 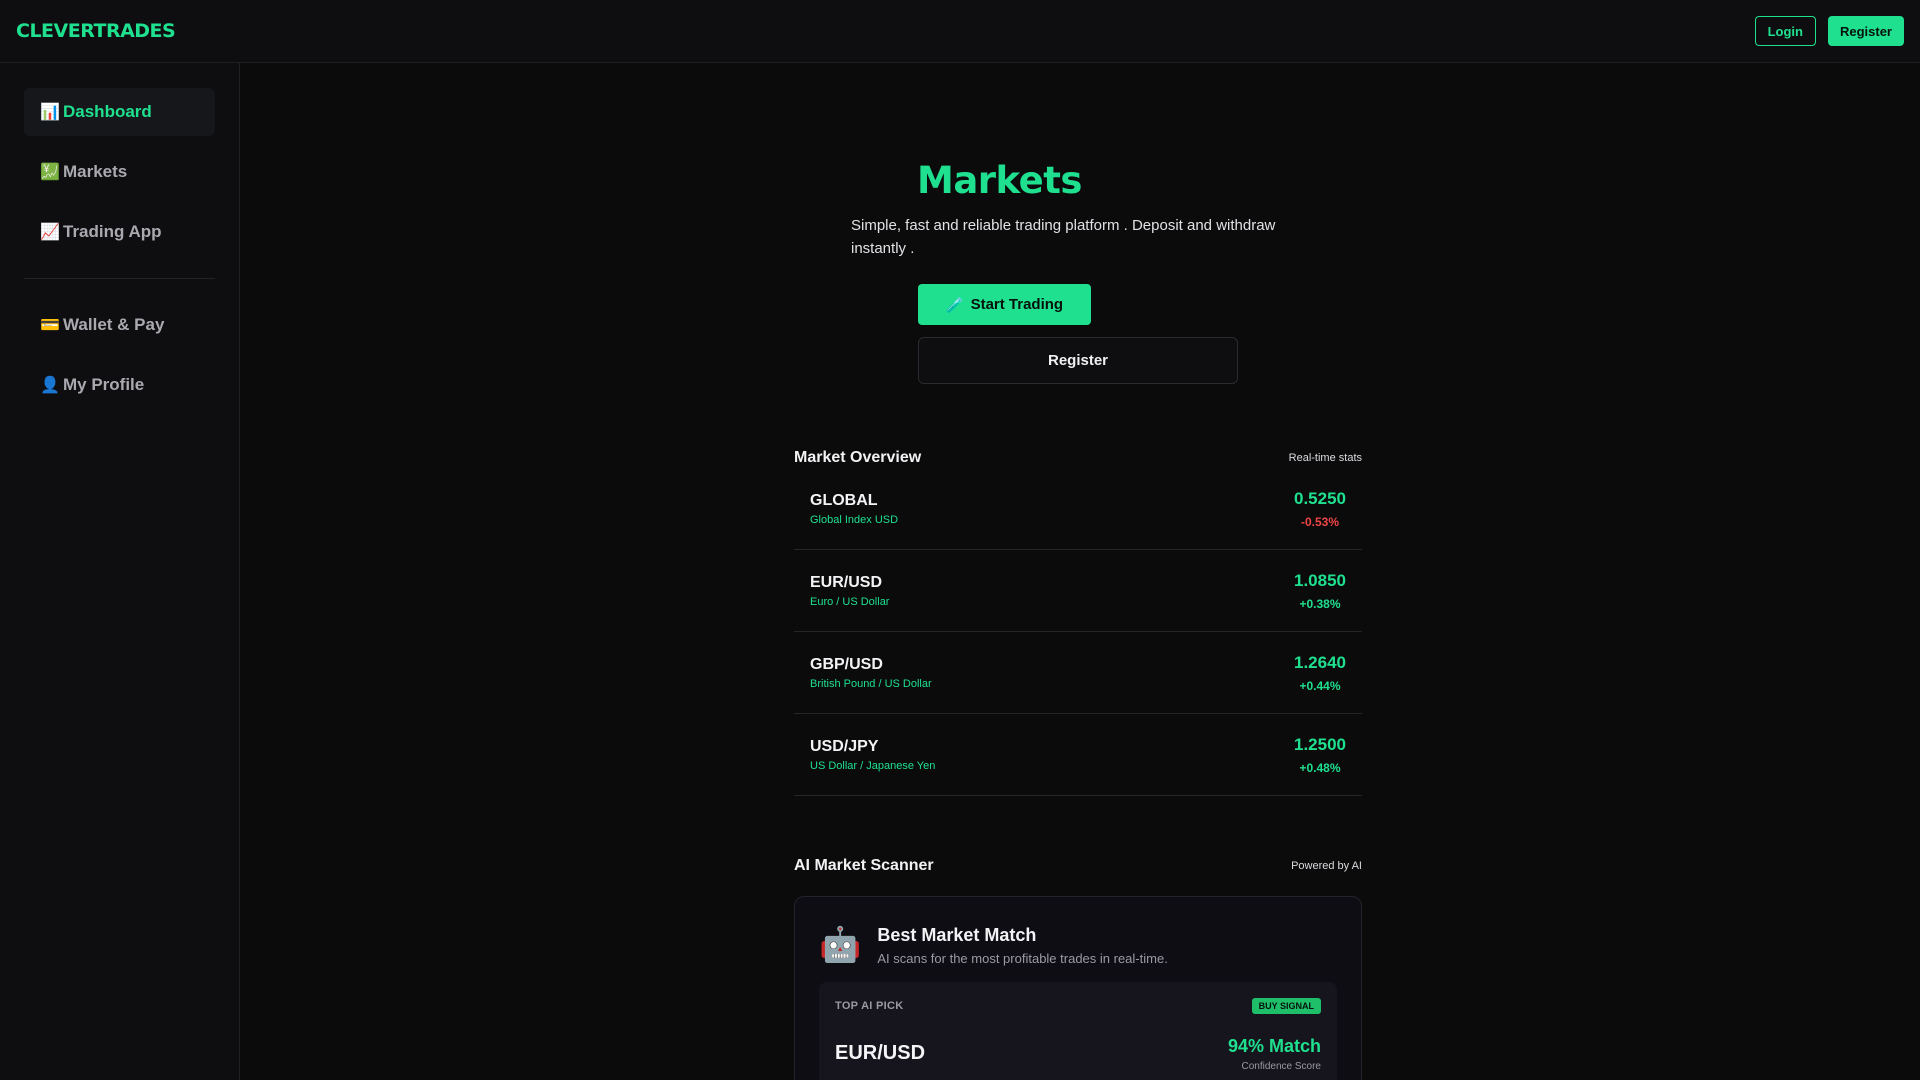 I want to click on market-name: US Dollar / Japanese Yen, so click(x=873, y=765).